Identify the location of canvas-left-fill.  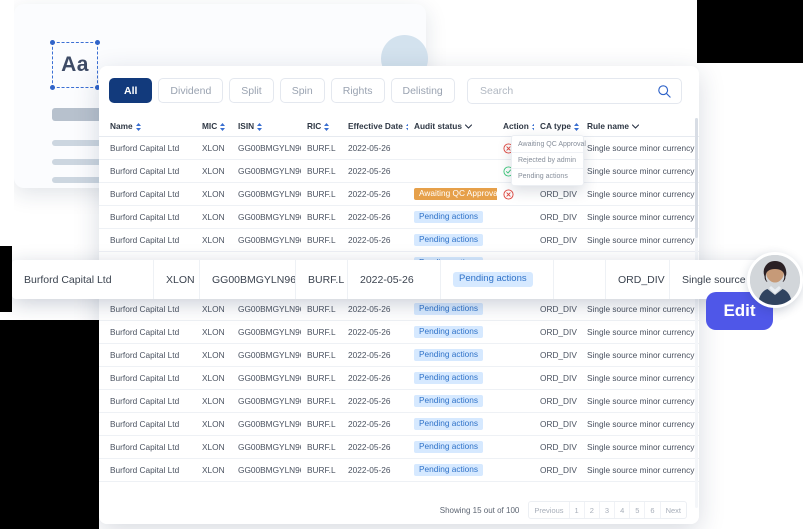
(7, 123).